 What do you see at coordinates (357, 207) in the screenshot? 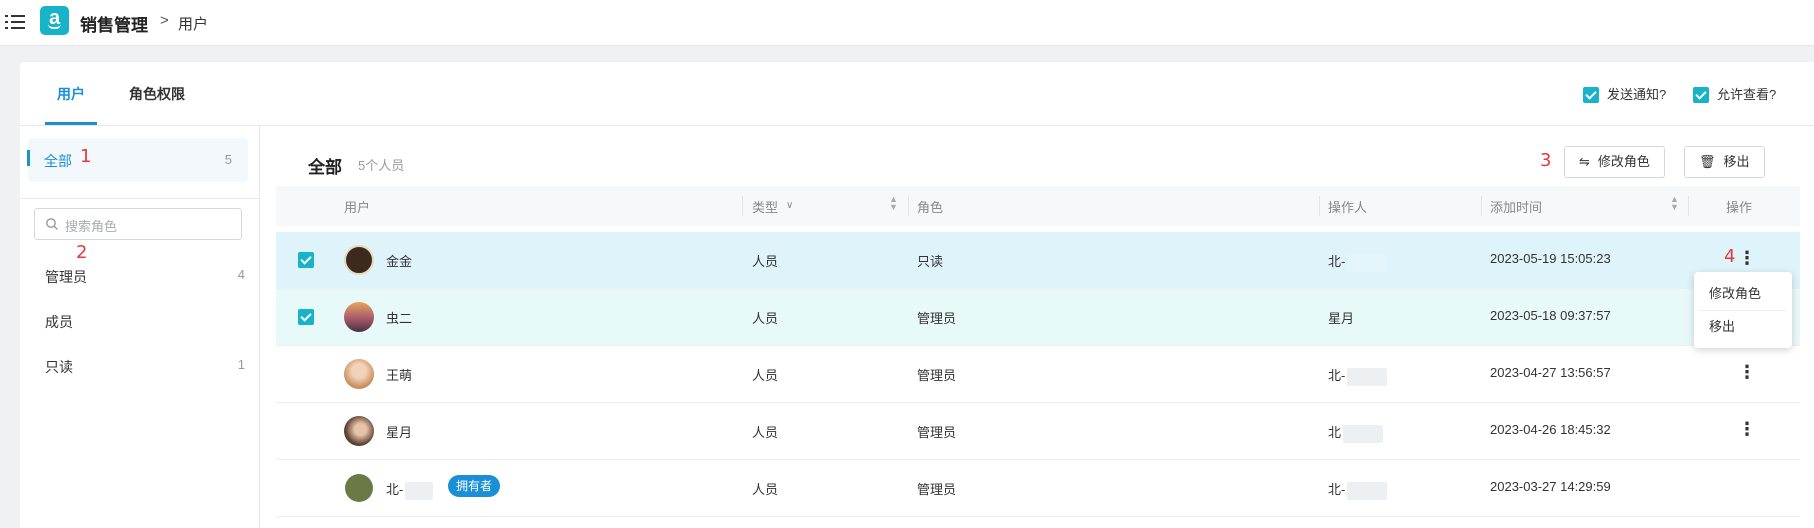
I see `column-header-user: 用户` at bounding box center [357, 207].